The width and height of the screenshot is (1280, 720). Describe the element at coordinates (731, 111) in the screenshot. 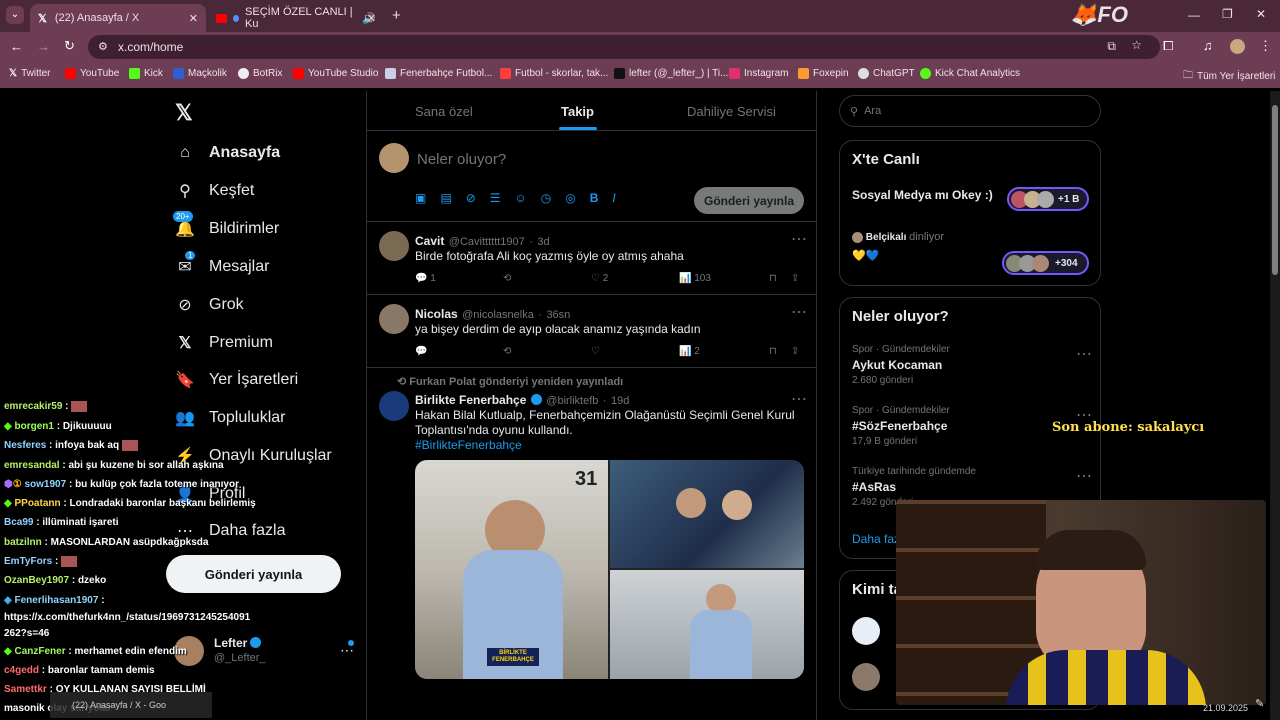

I see `tab-dahiliye: Dahiliye Servisi` at that location.